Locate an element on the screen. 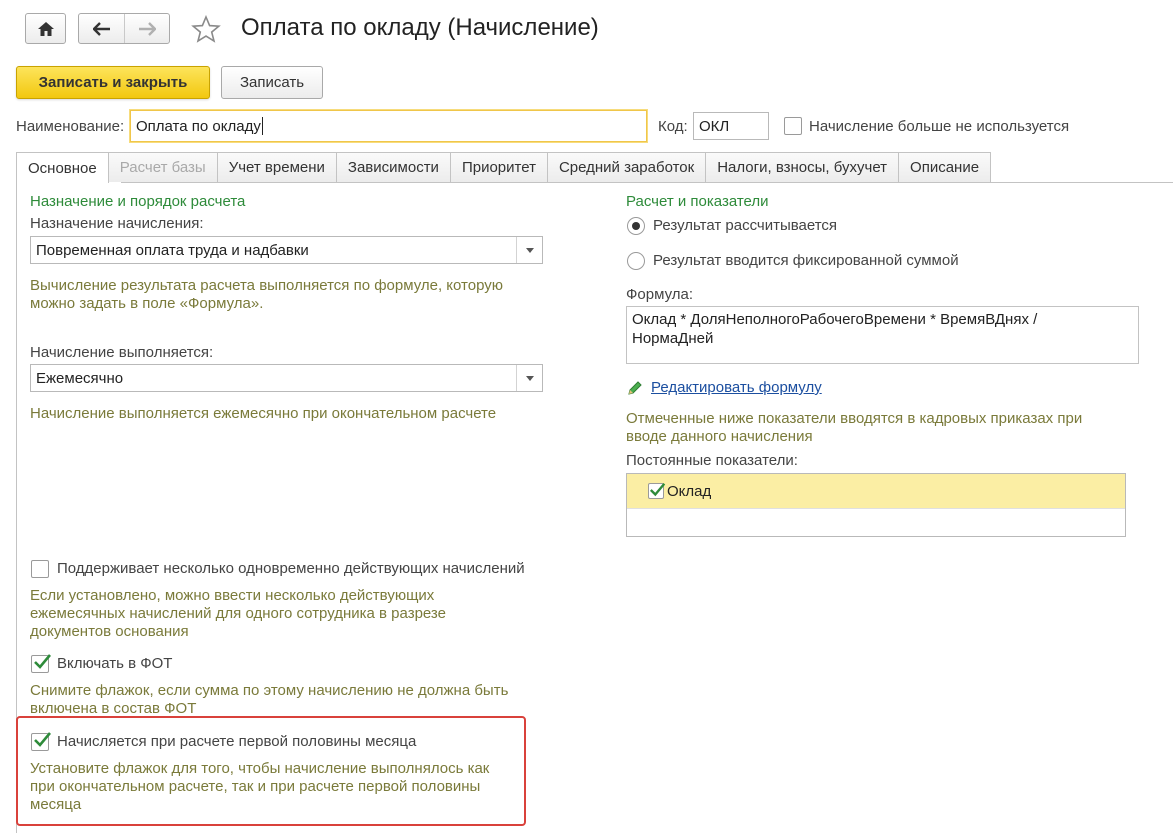 This screenshot has height=833, width=1173. tab-dependencies: Зависимости is located at coordinates (393, 167).